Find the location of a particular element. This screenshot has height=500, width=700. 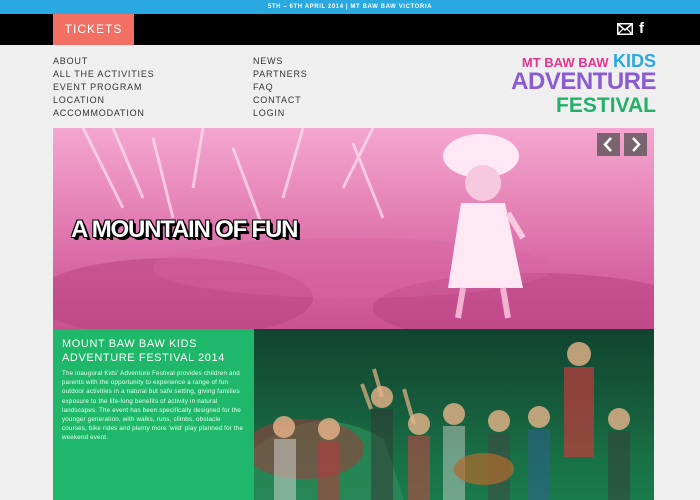

slider-next-button is located at coordinates (635, 144).